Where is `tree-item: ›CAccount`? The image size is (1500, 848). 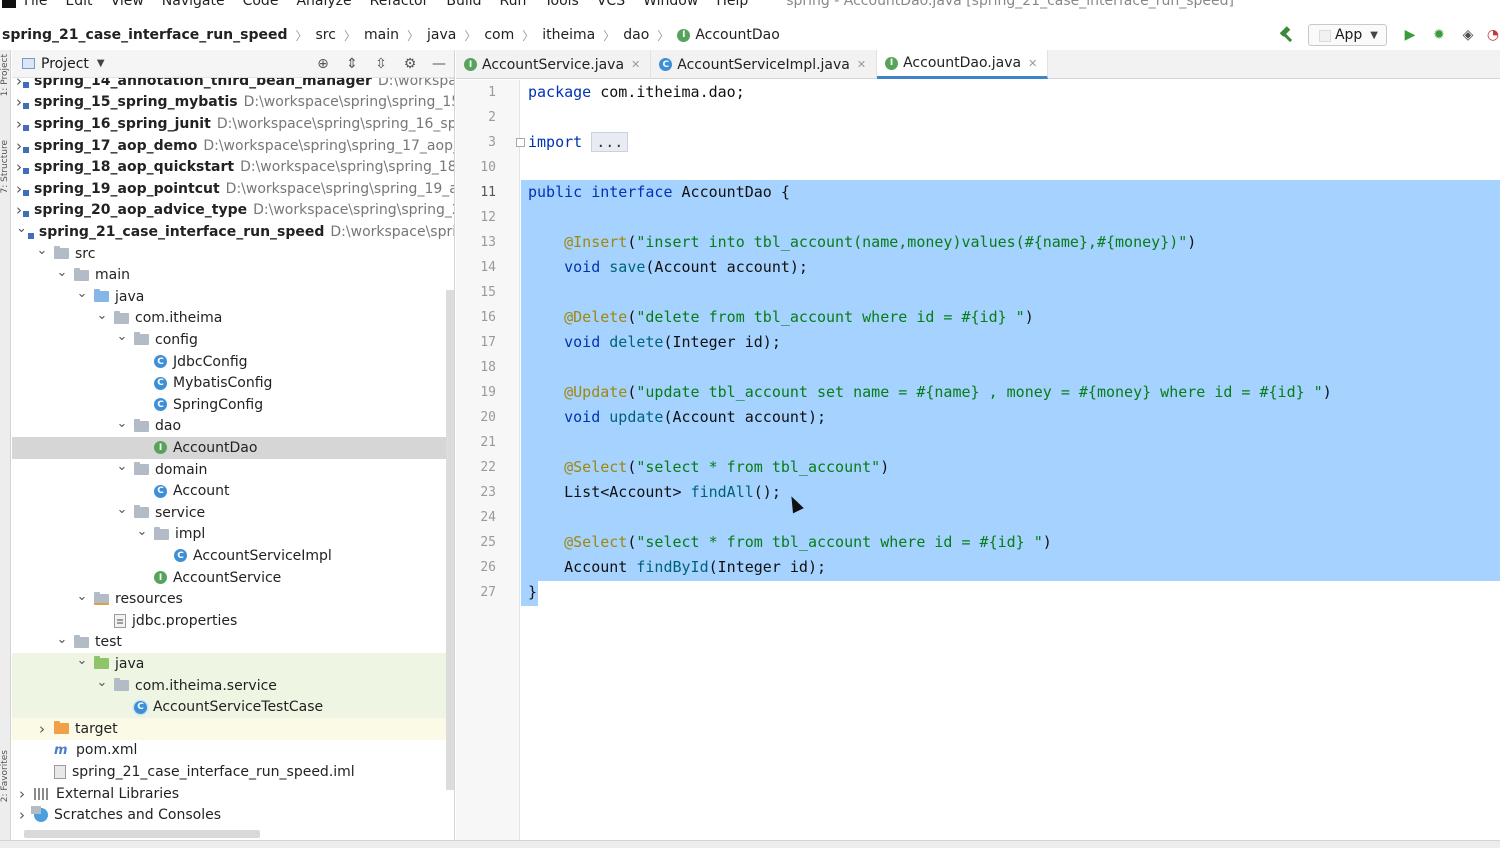 tree-item: ›CAccount is located at coordinates (233, 491).